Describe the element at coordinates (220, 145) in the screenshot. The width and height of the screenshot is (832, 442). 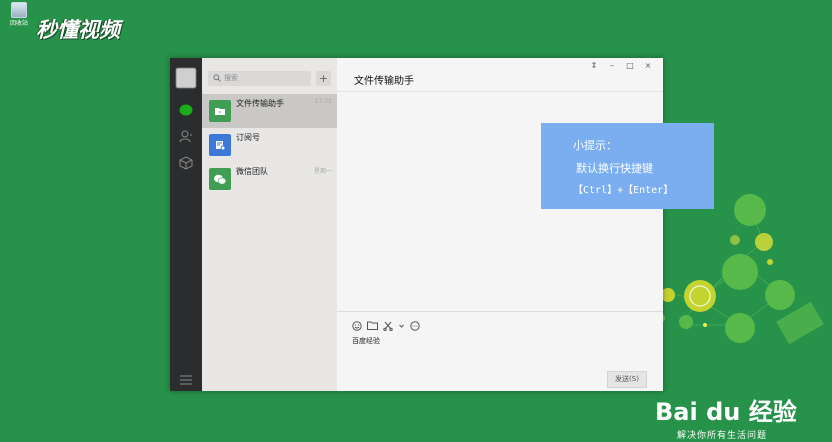
I see `subscription-icon` at that location.